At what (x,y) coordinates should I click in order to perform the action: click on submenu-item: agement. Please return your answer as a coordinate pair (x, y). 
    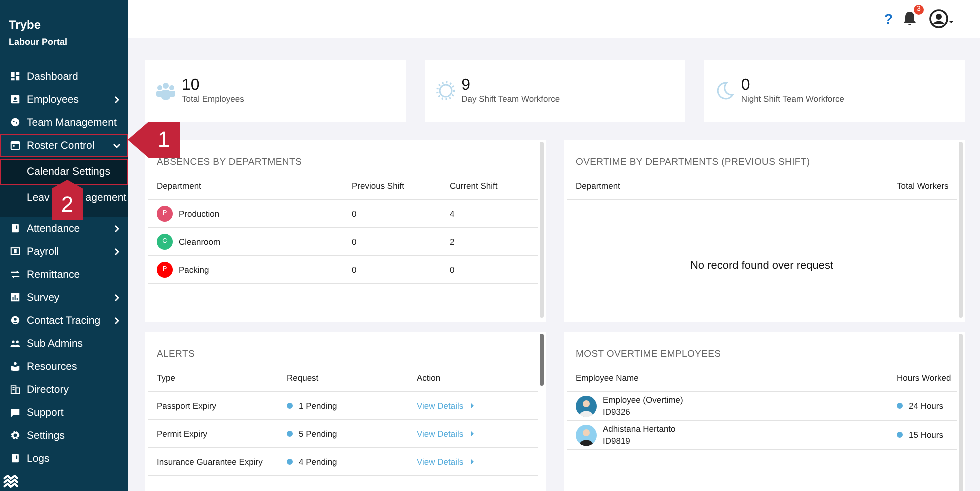
    Looking at the image, I should click on (106, 198).